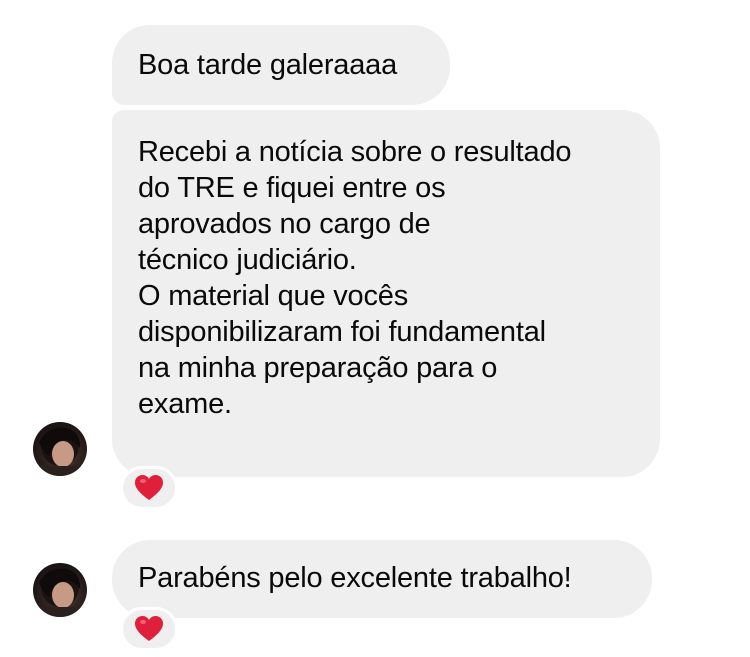  I want to click on message-text-line: aprovados no cargo de, so click(284, 224).